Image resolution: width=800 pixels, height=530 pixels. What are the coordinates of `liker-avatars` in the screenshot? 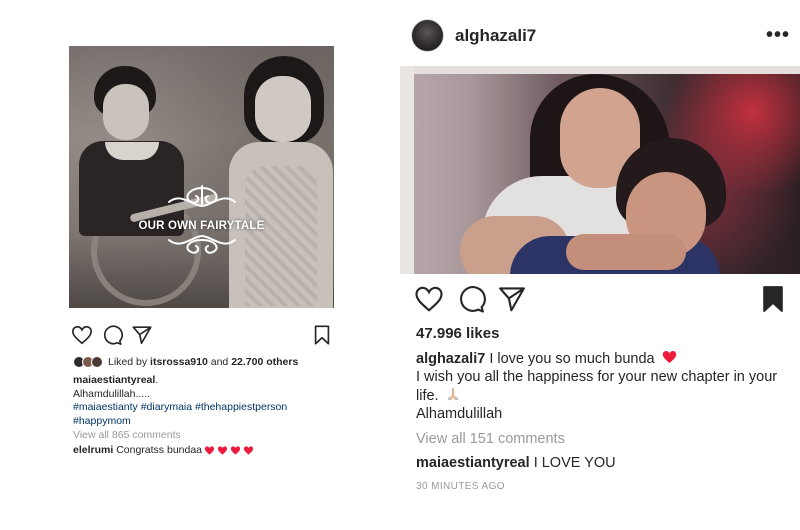 It's located at (88, 362).